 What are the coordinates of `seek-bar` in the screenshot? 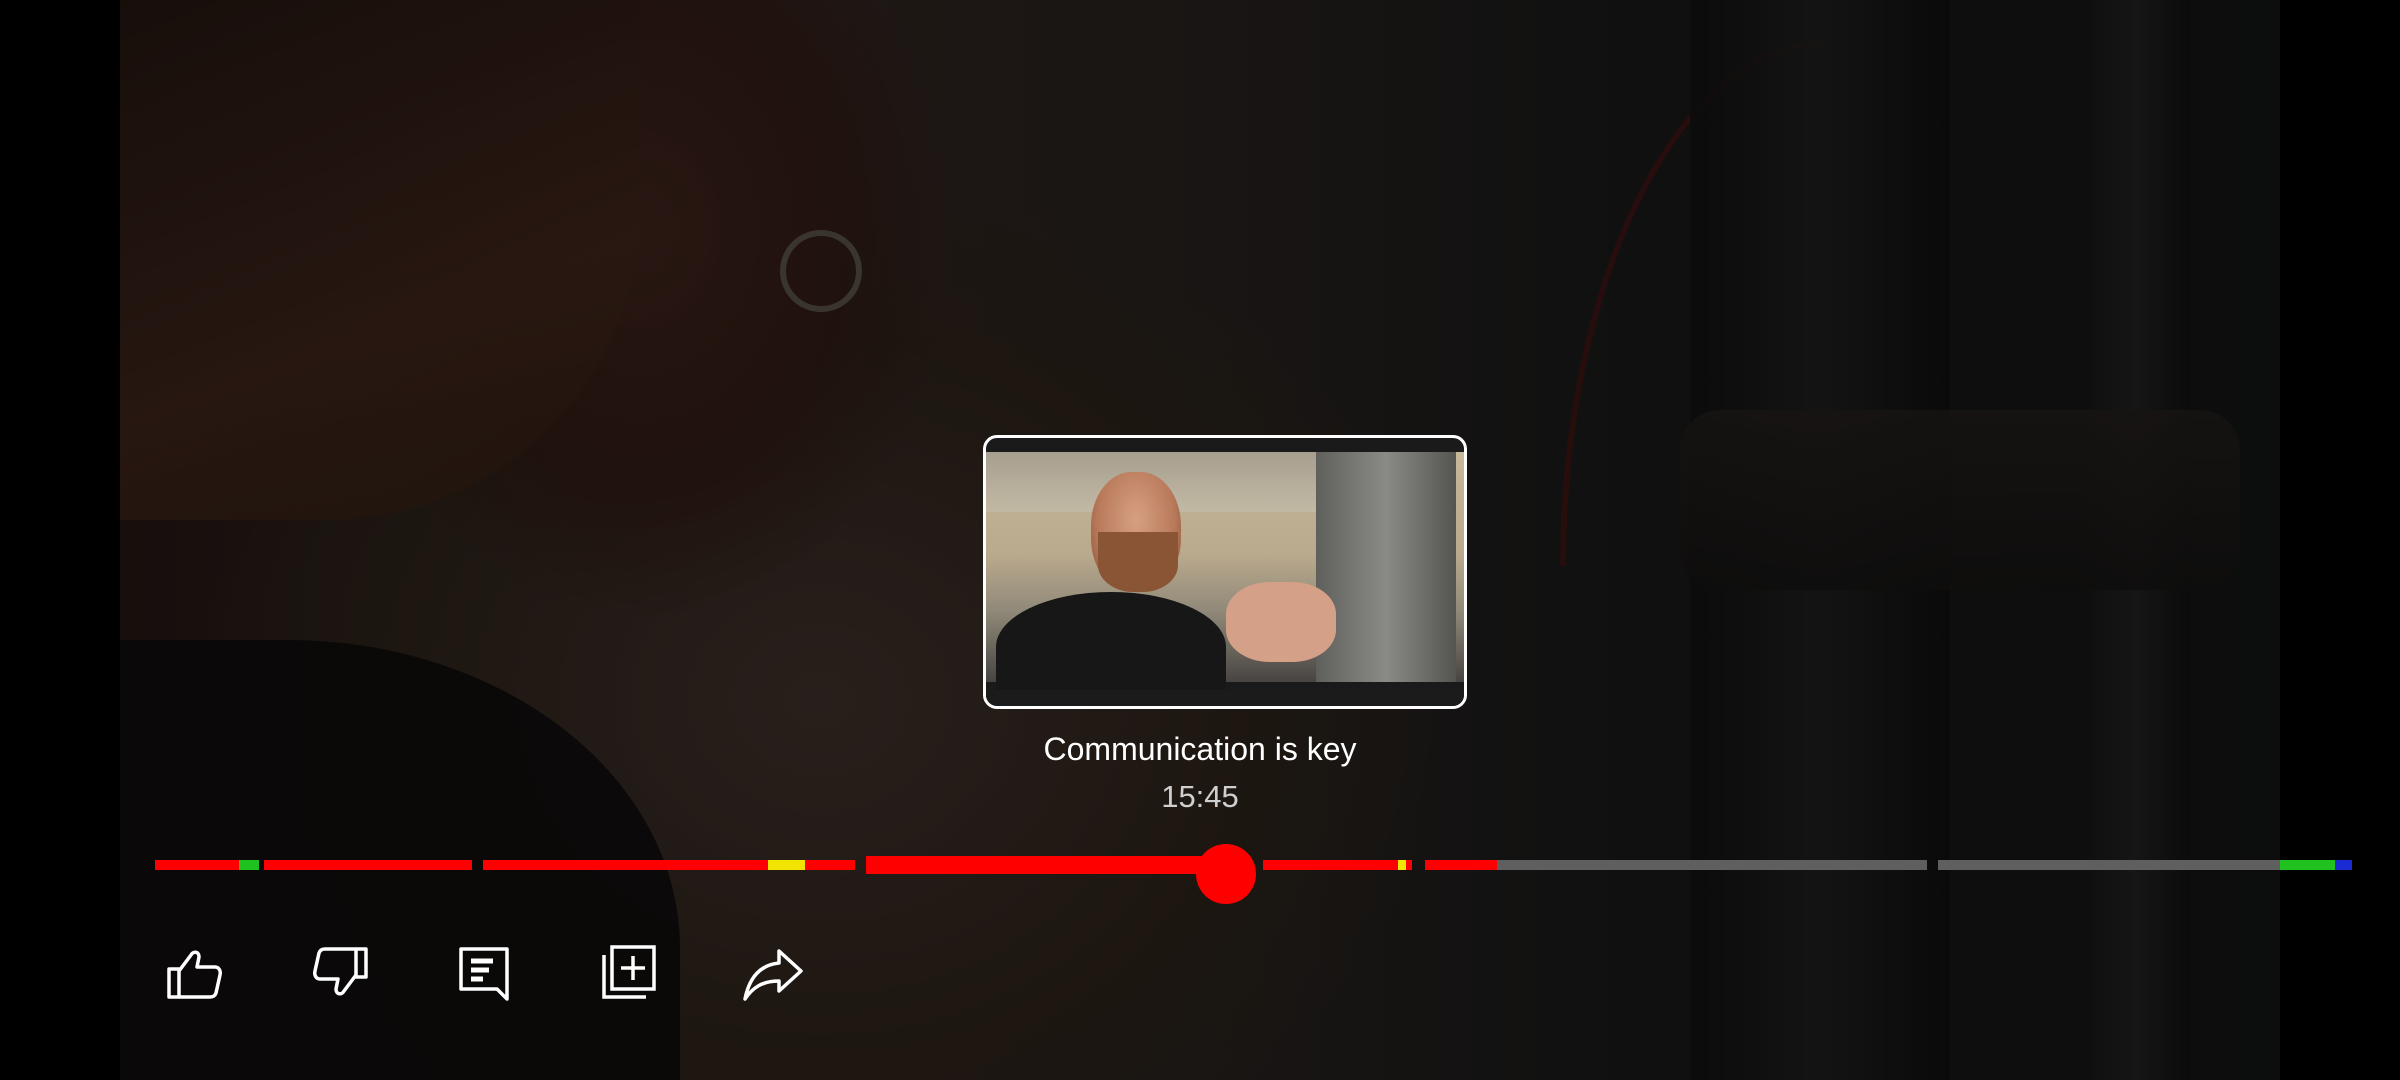 It's located at (1200, 872).